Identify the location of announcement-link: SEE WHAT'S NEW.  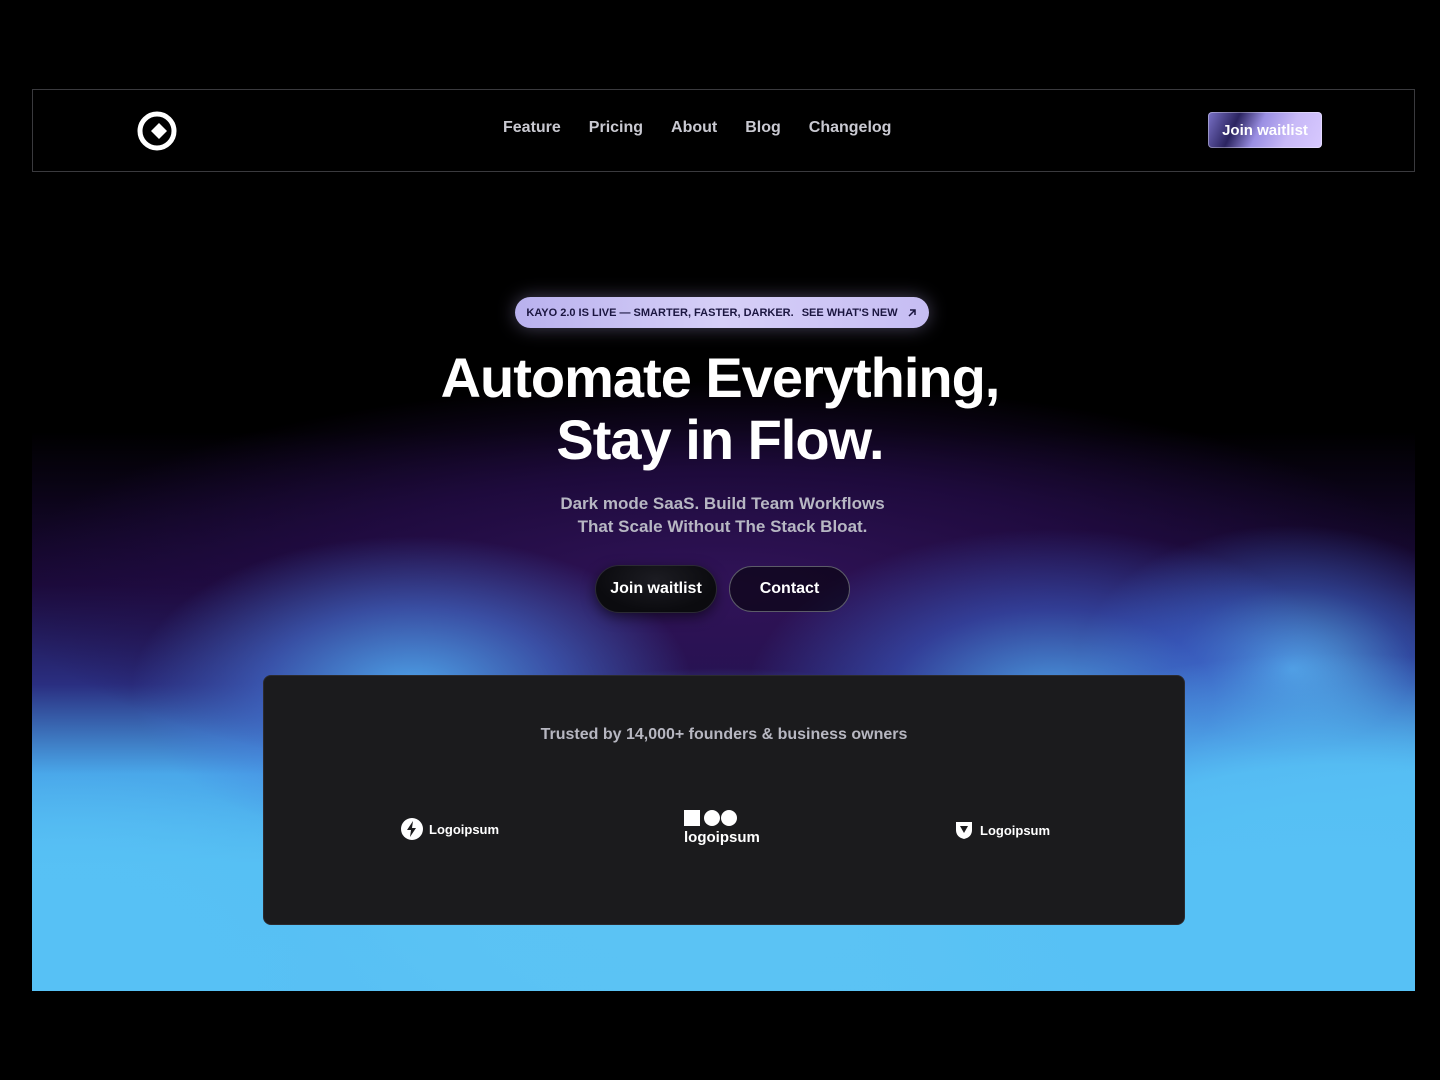
(850, 313).